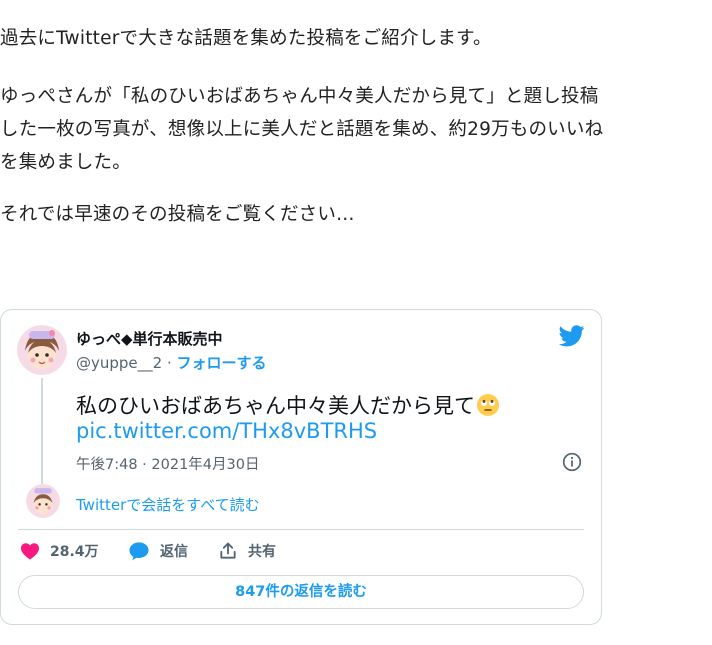 This screenshot has width=712, height=645. I want to click on share-action: 共有, so click(247, 551).